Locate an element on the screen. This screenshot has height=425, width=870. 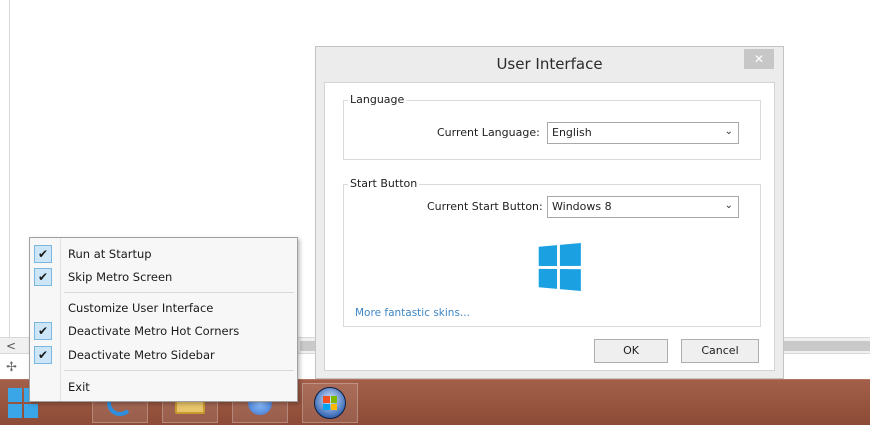
menu-item-label: Exit is located at coordinates (79, 387).